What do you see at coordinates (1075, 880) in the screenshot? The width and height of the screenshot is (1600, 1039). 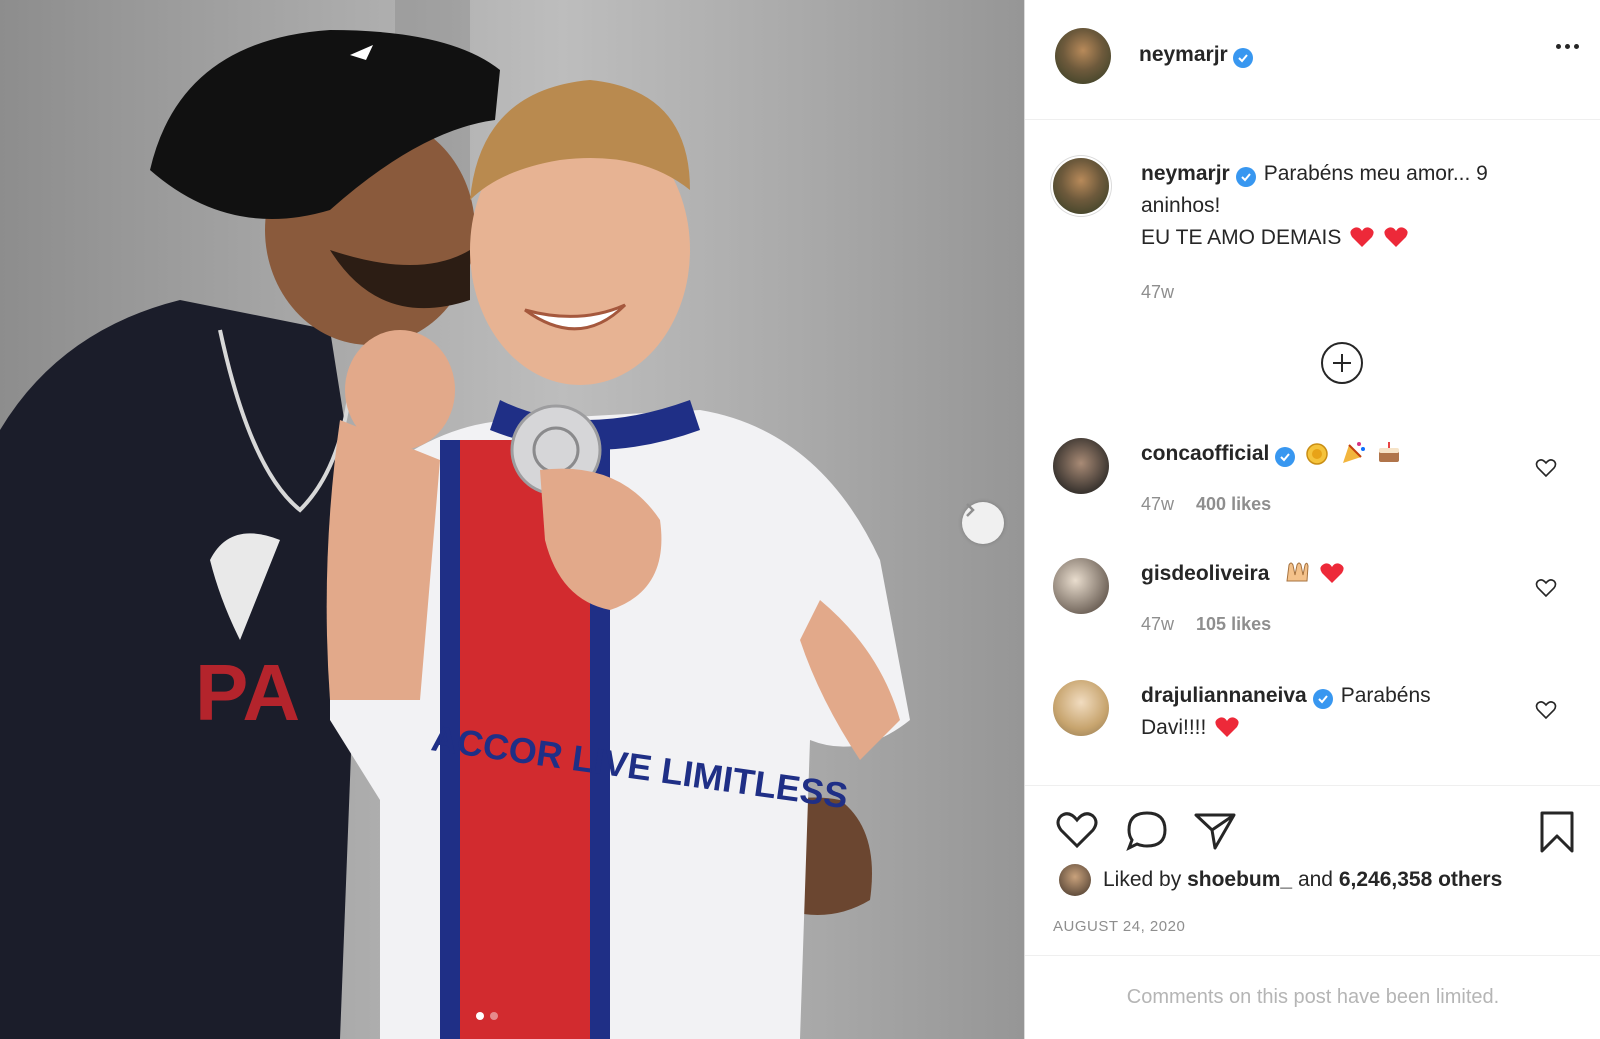 I see `liker-avatar` at bounding box center [1075, 880].